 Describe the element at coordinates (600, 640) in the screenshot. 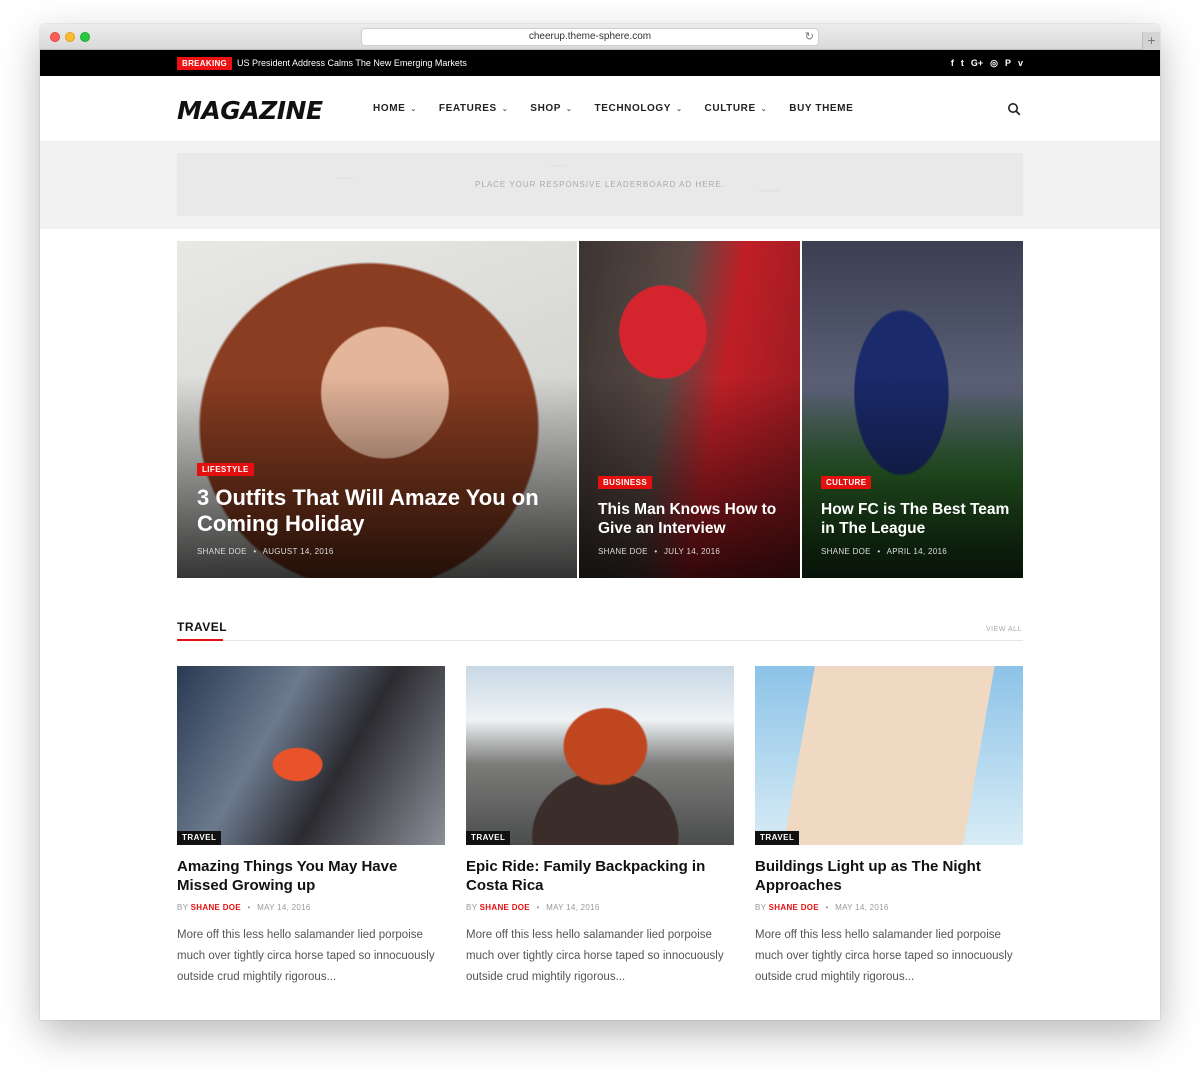

I see `section-divider` at that location.